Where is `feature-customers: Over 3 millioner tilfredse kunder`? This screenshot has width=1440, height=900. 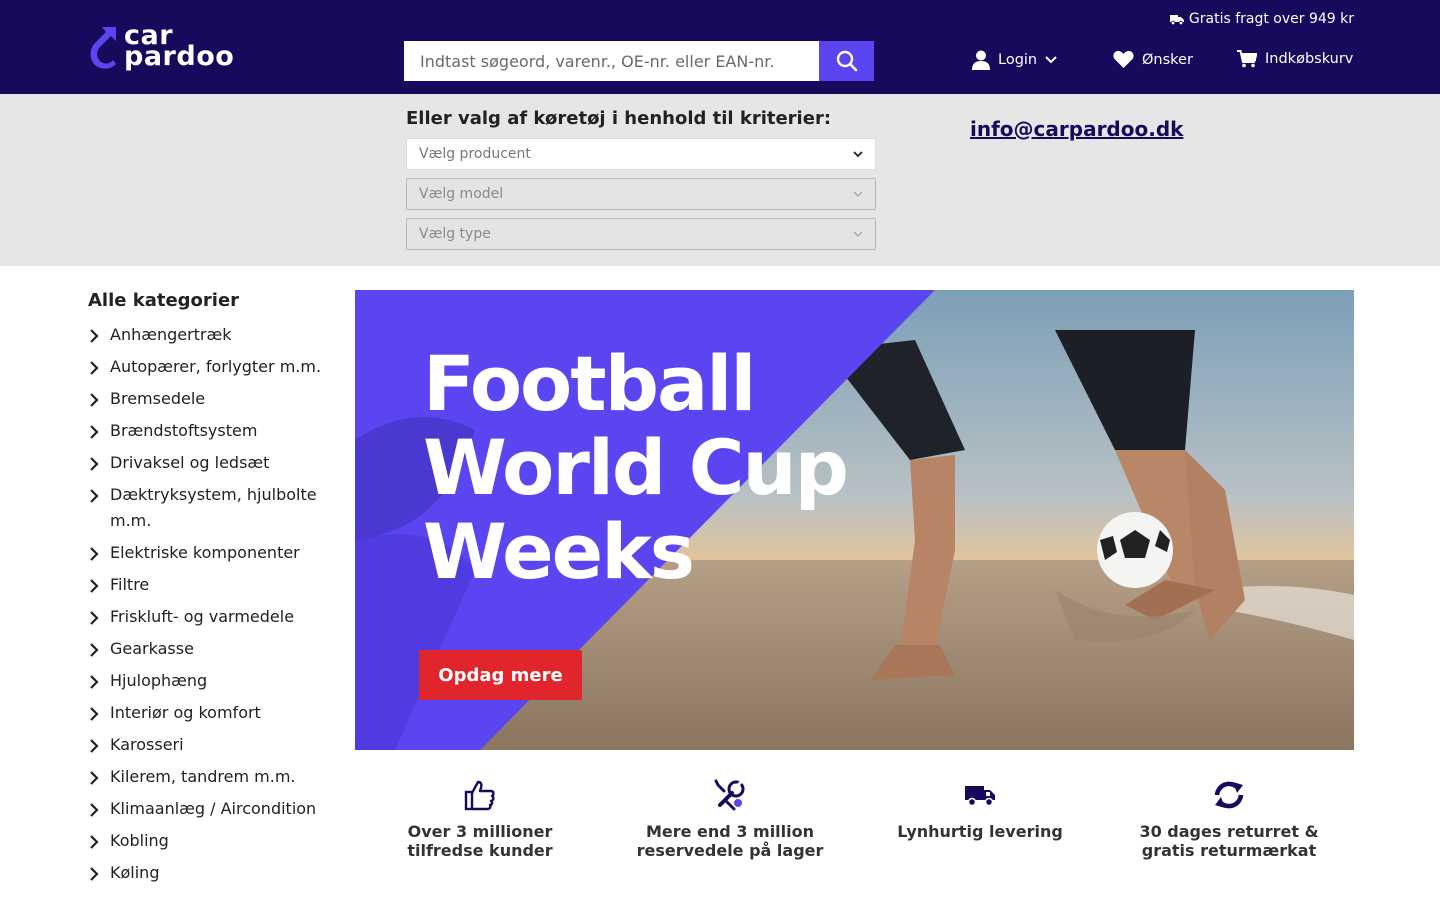 feature-customers: Over 3 millioner tilfredse kunder is located at coordinates (480, 819).